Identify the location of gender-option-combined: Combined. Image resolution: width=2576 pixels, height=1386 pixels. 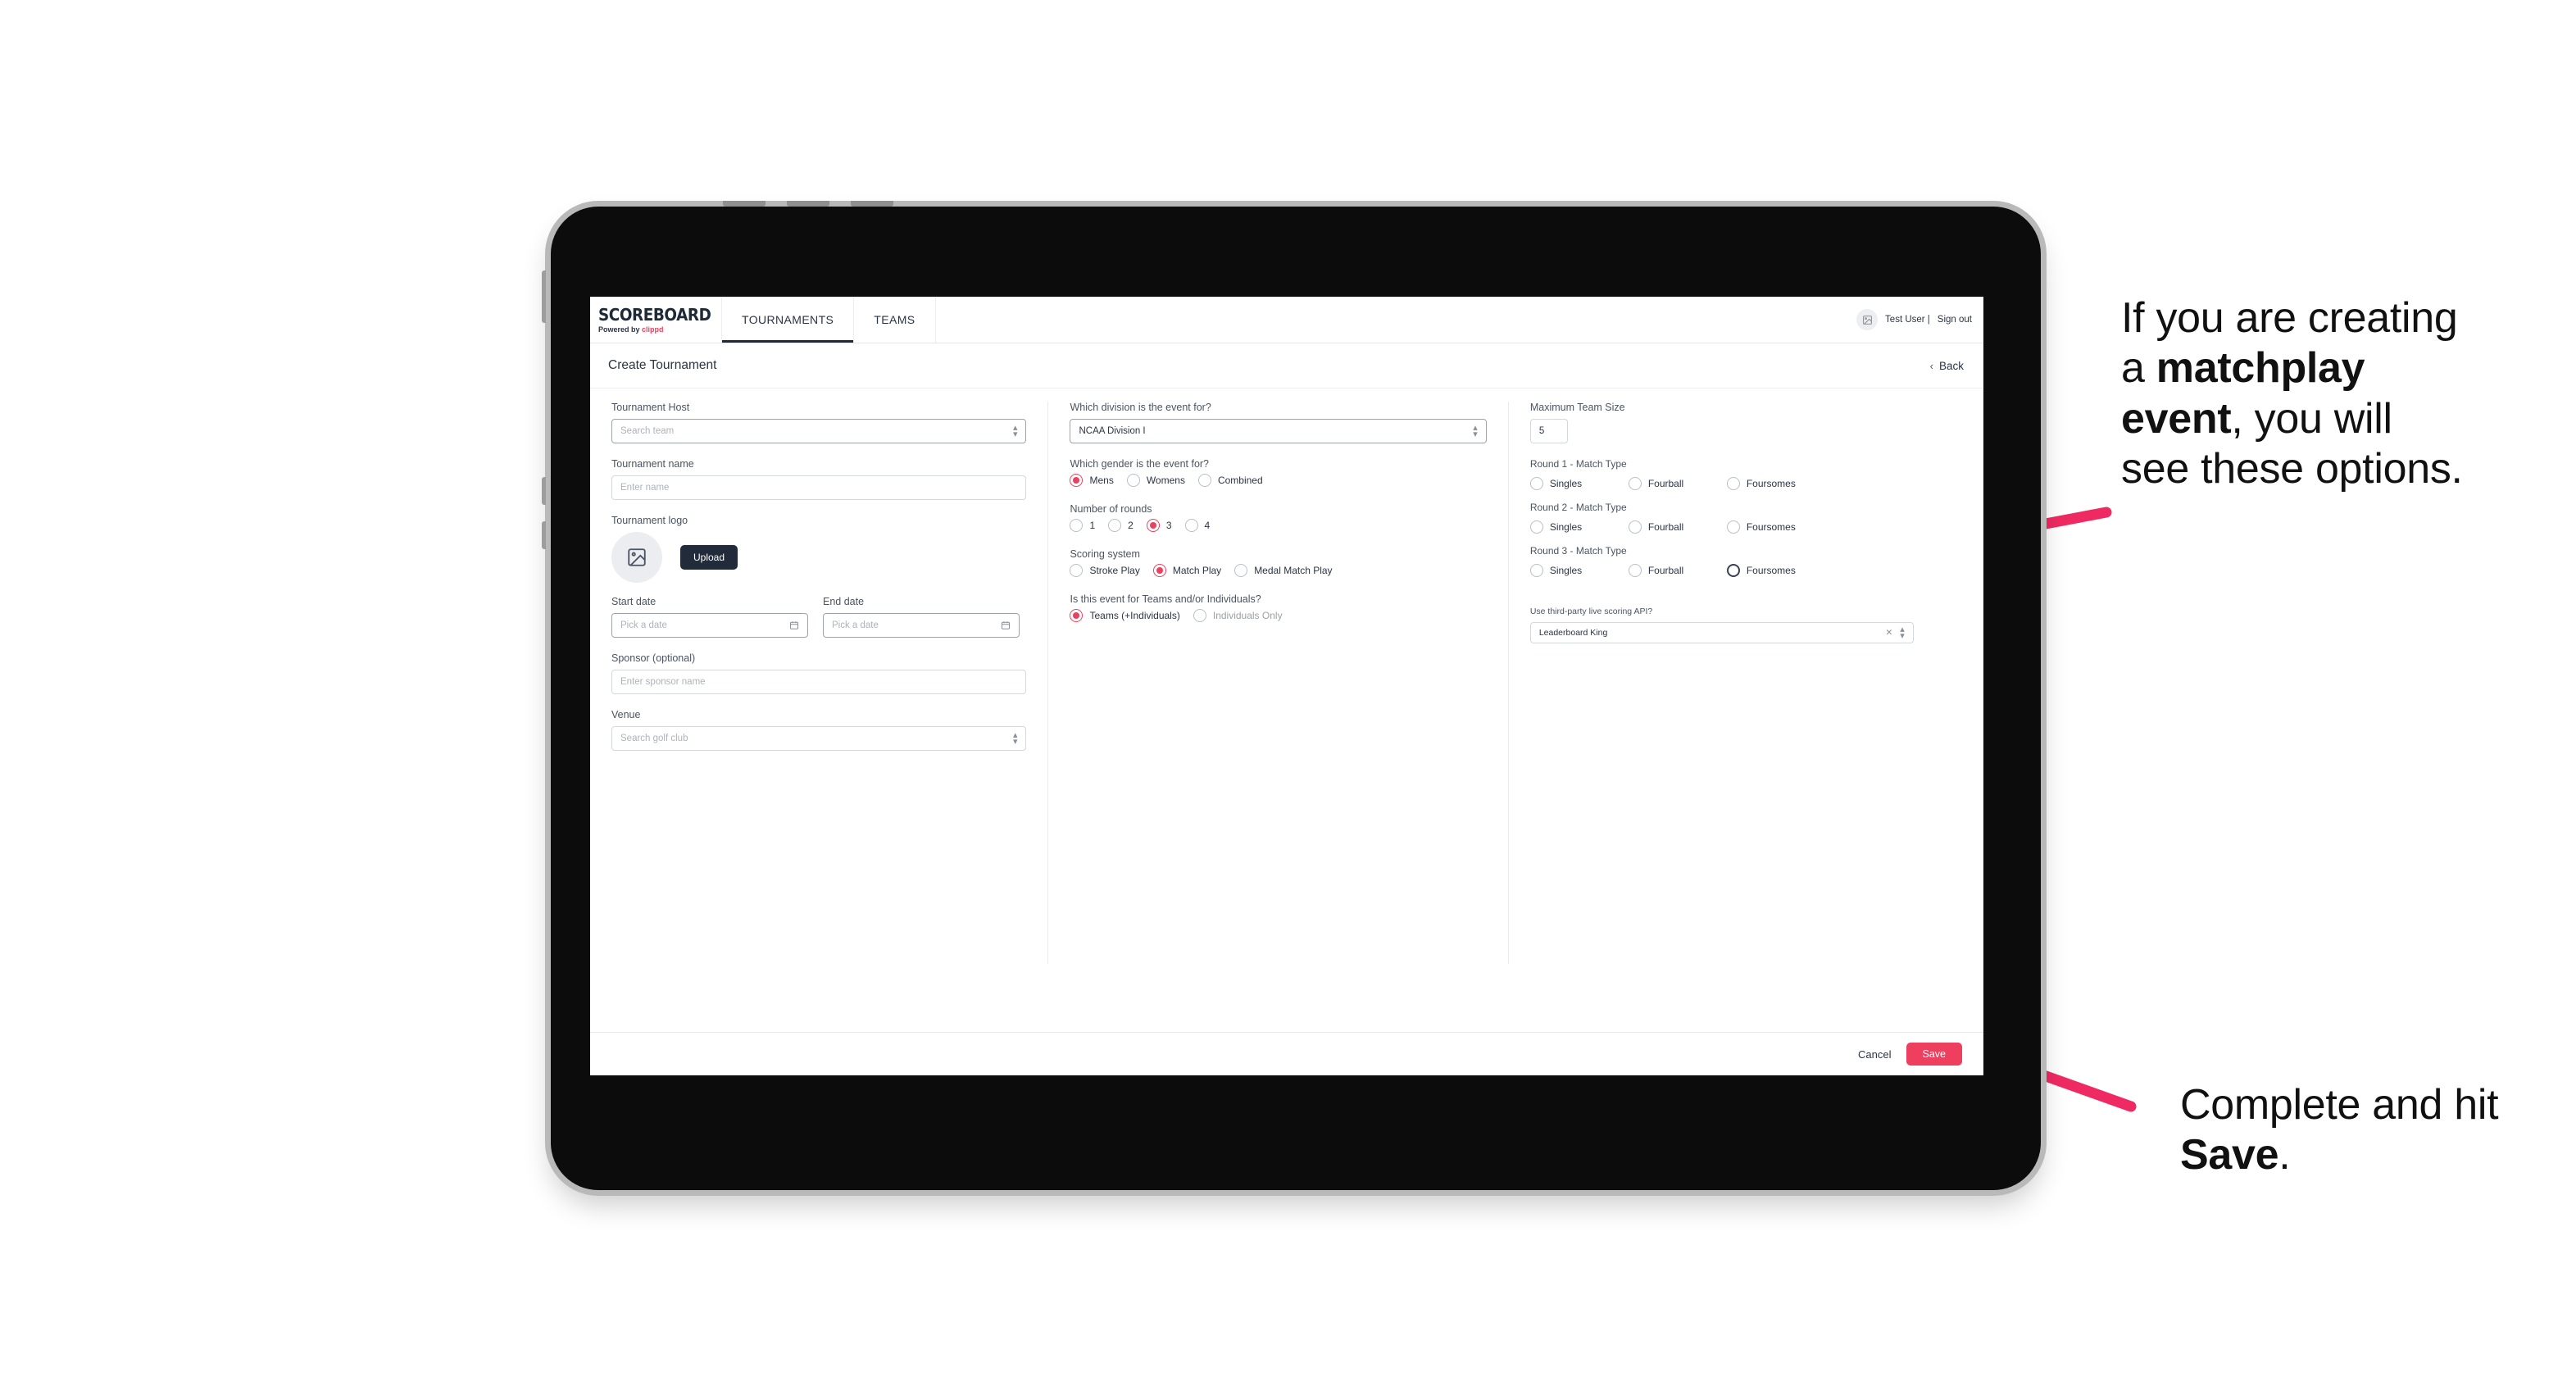
(1230, 481).